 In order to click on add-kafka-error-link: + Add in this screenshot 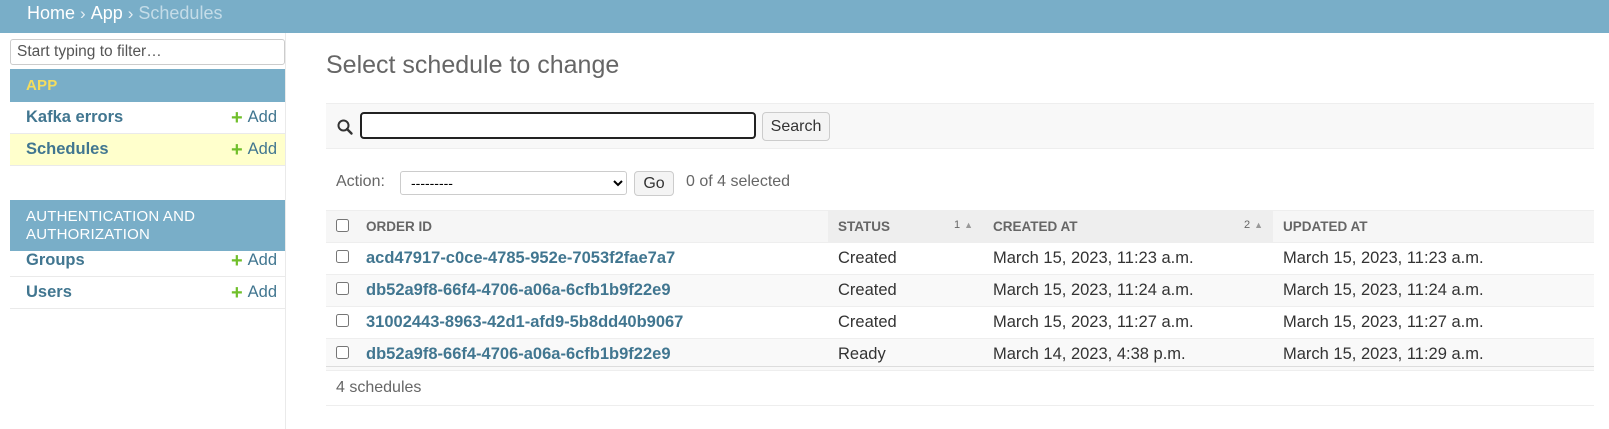, I will do `click(254, 118)`.